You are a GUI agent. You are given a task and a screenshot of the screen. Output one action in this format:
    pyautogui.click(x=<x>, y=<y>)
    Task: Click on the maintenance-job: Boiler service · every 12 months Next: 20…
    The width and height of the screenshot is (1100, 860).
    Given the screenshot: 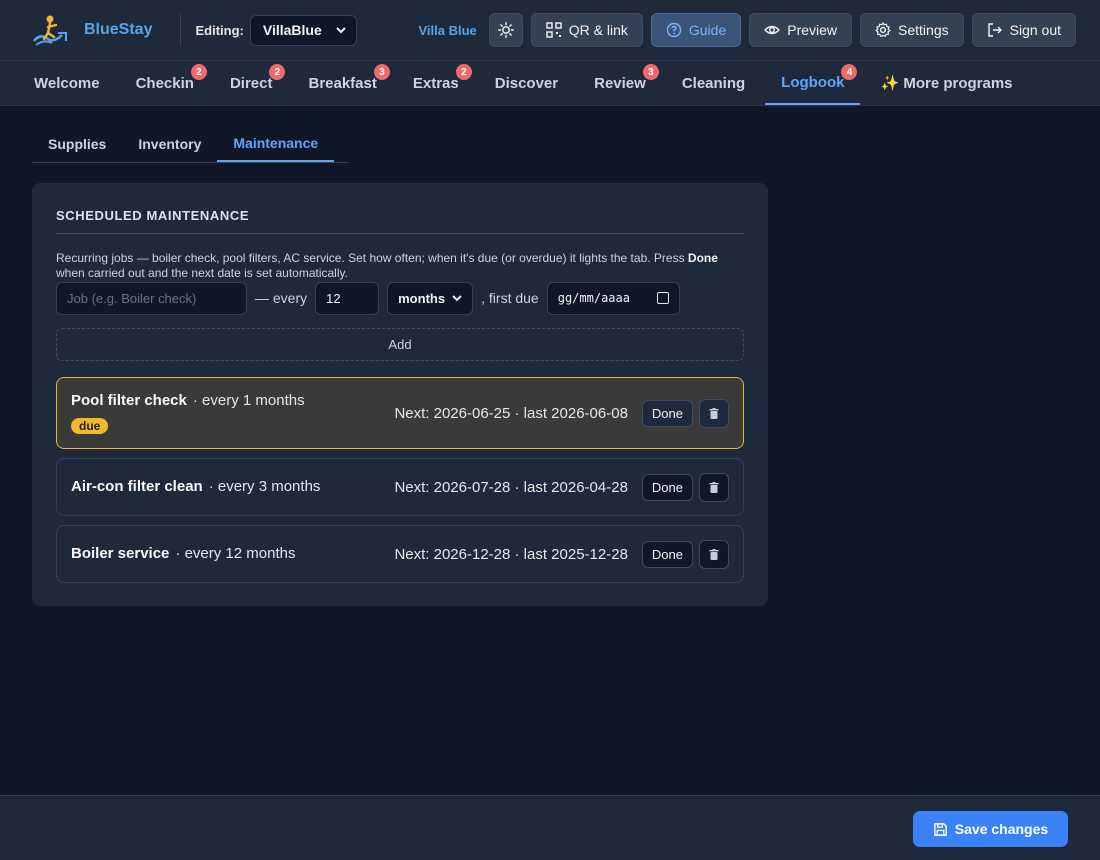 What is the action you would take?
    pyautogui.click(x=400, y=554)
    